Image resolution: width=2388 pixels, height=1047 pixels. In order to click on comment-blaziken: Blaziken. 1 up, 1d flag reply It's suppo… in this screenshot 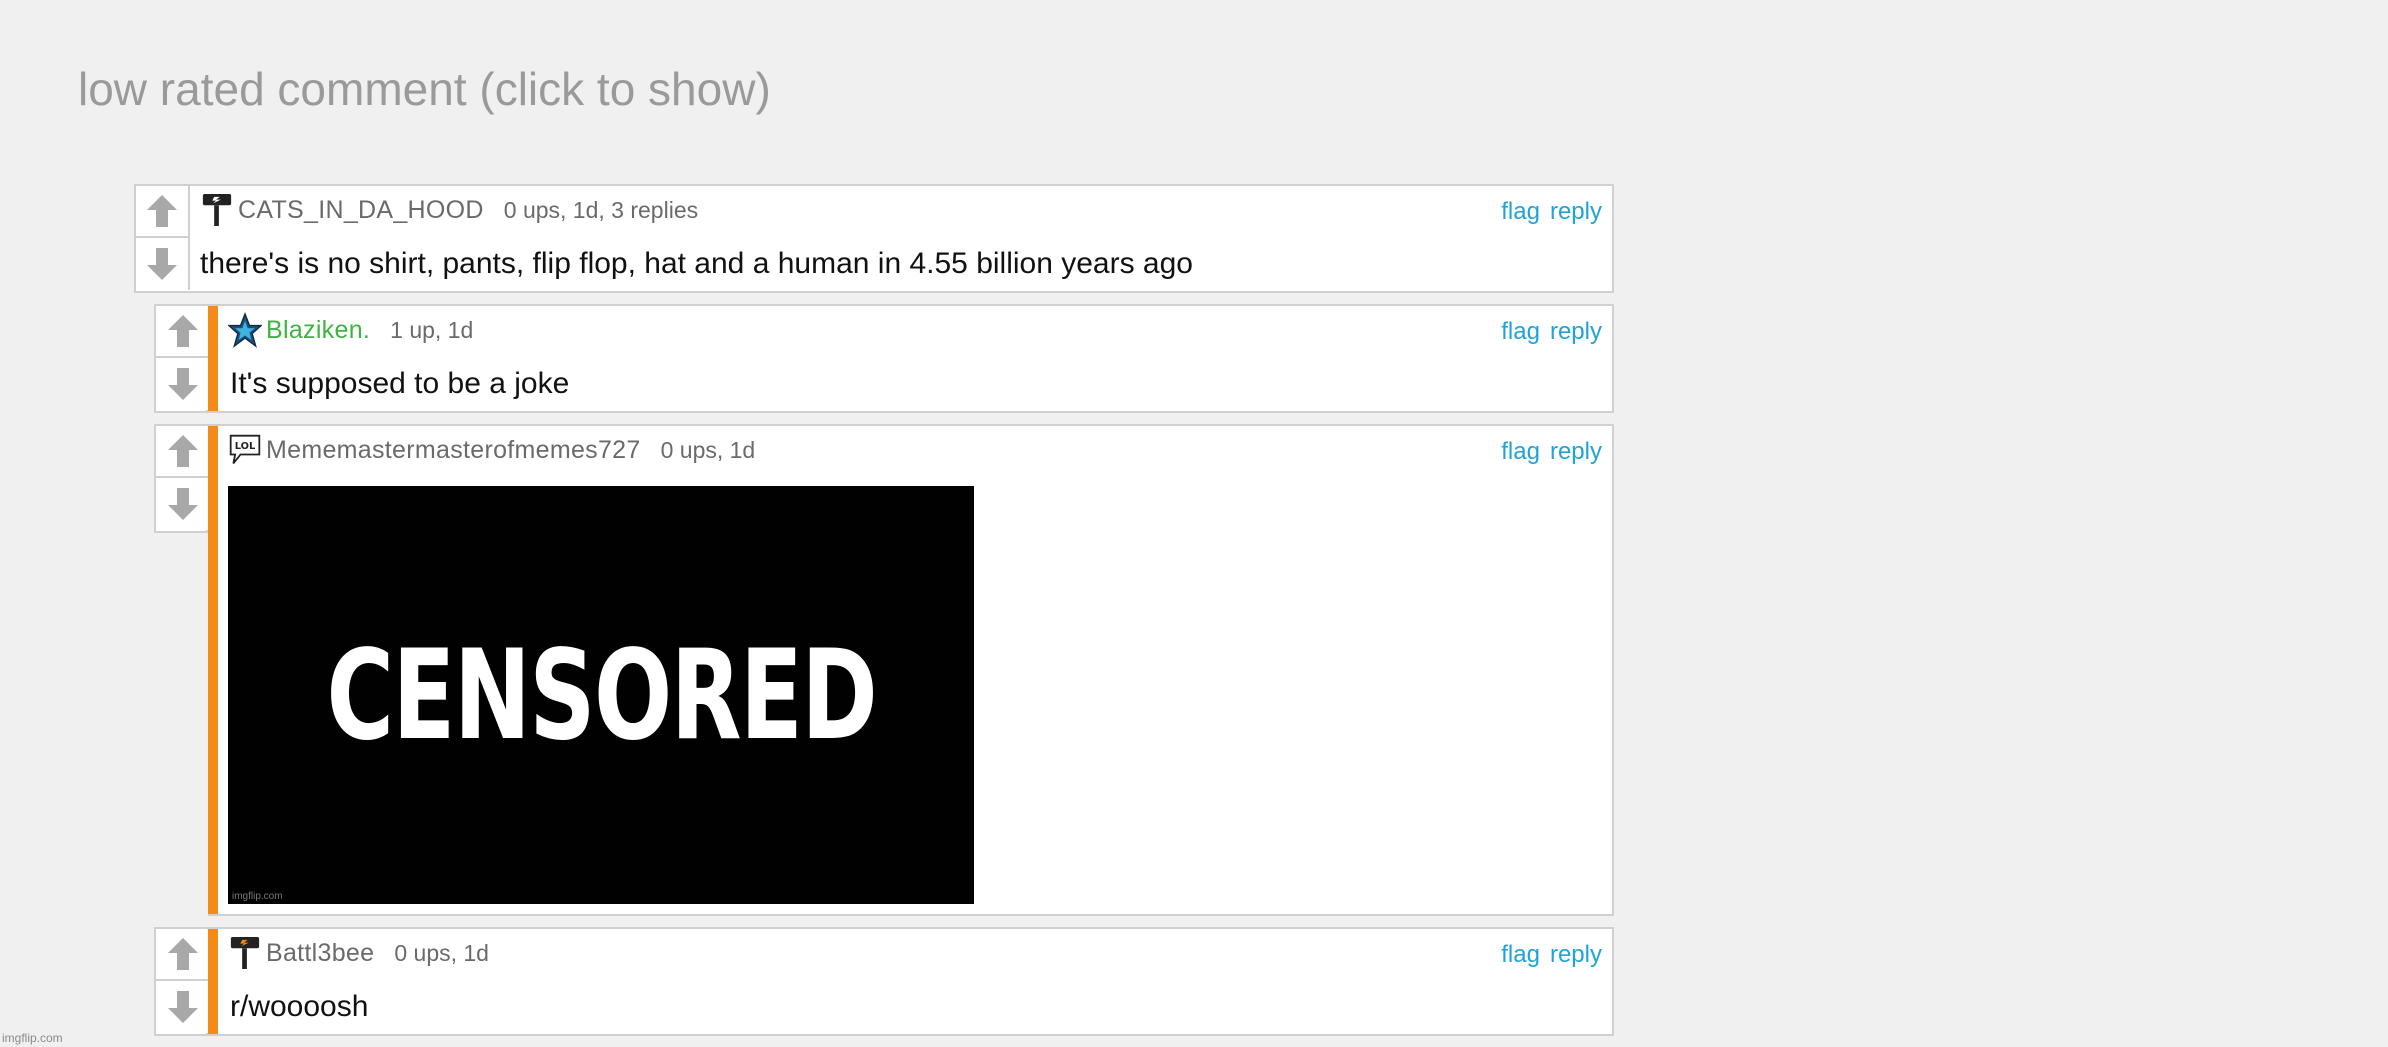, I will do `click(911, 358)`.